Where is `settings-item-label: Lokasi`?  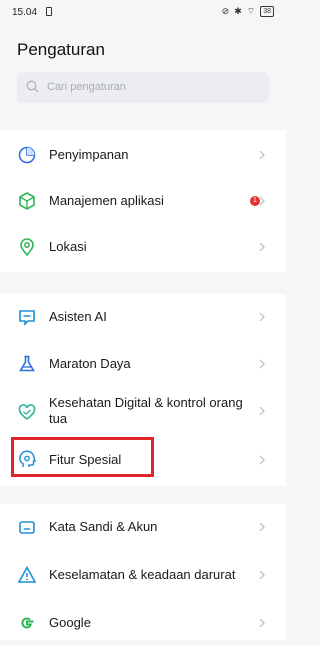
settings-item-label: Lokasi is located at coordinates (68, 246).